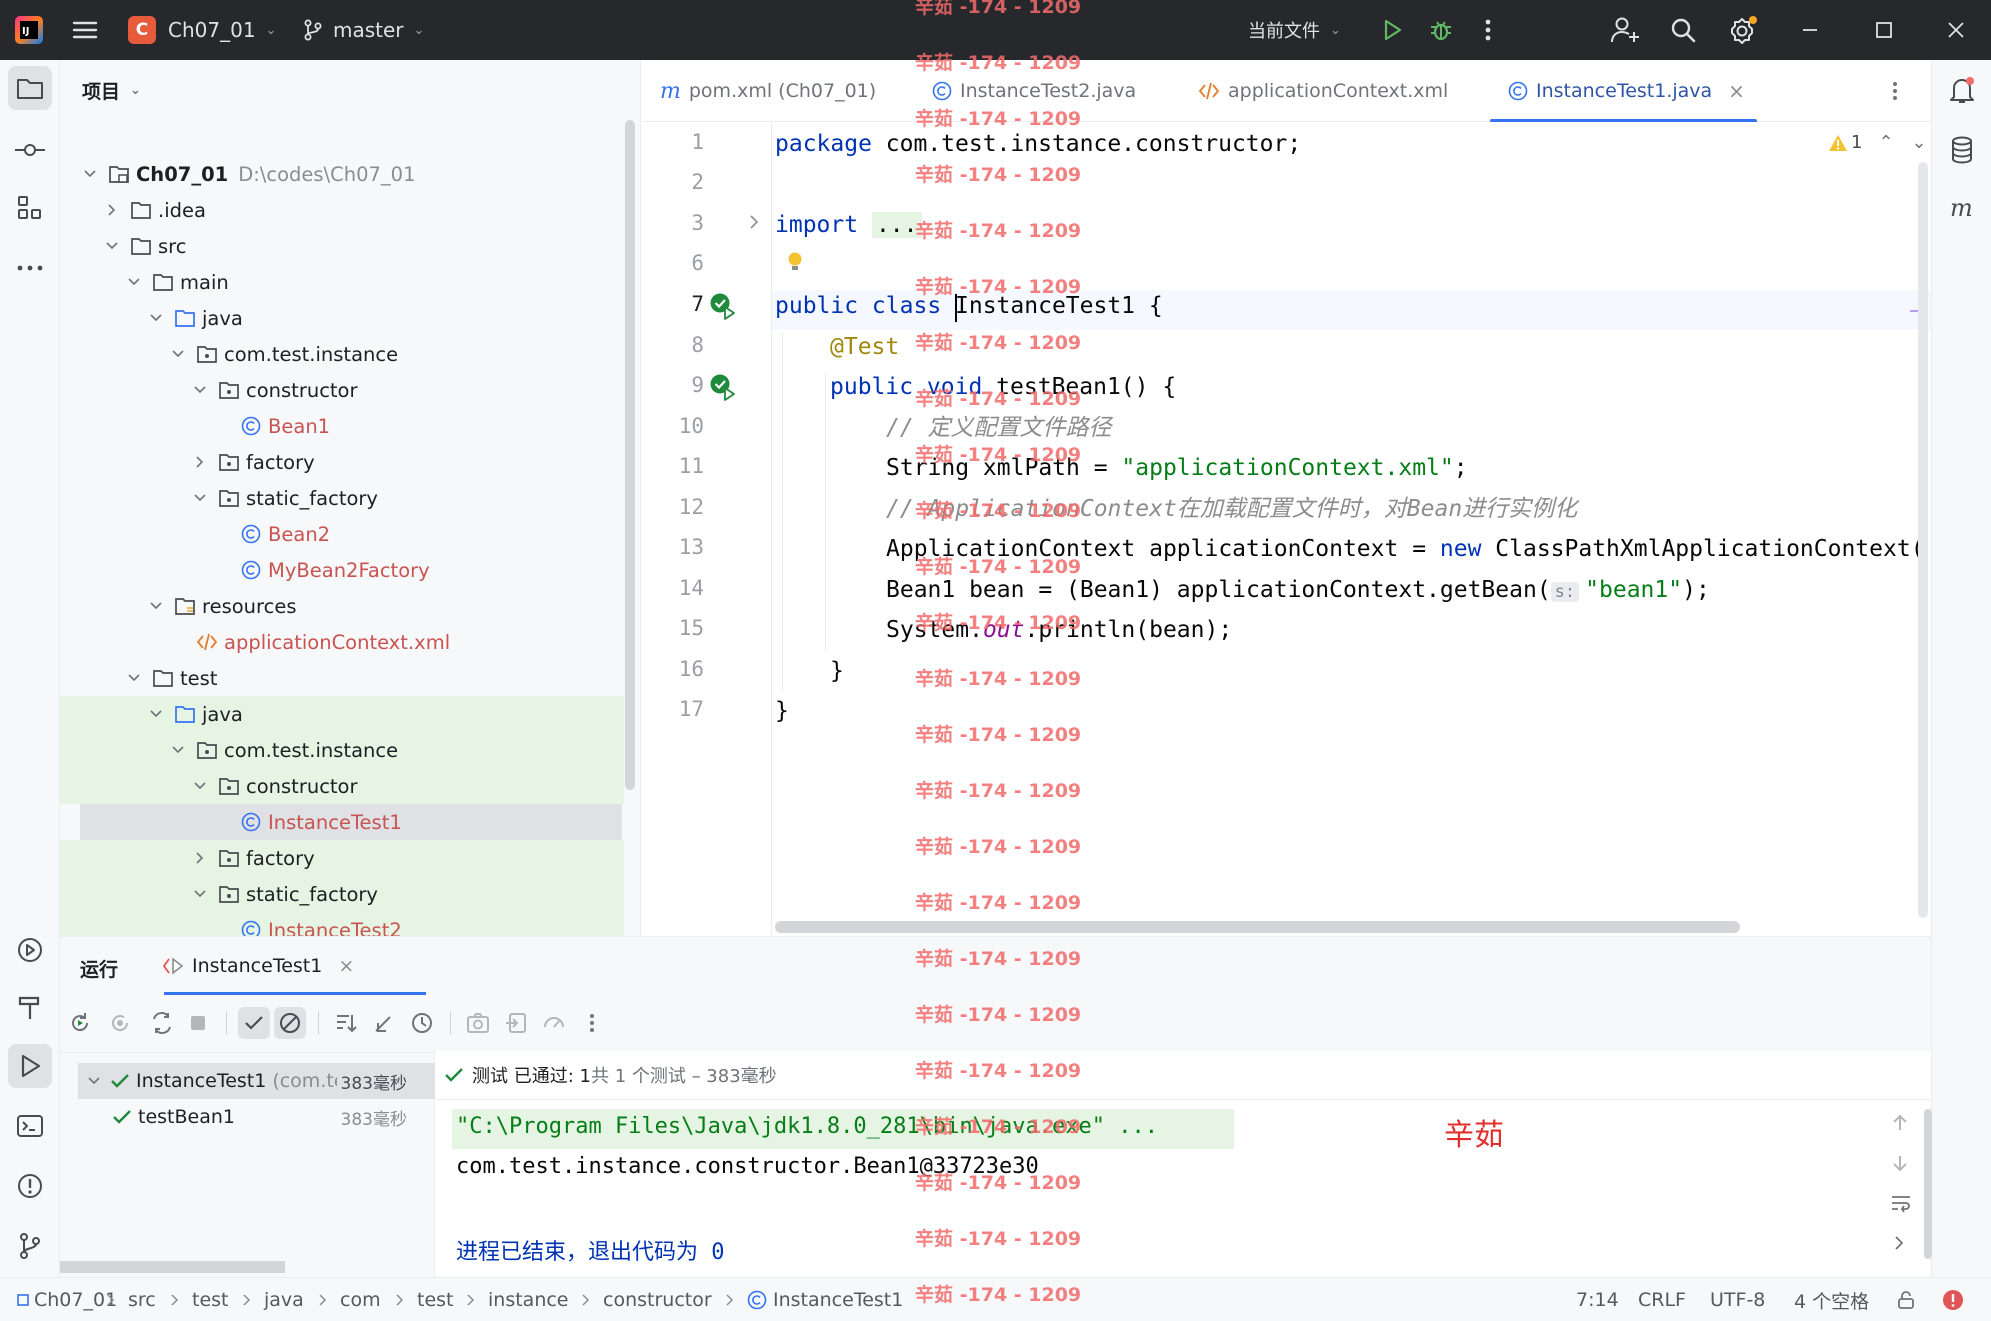 The height and width of the screenshot is (1321, 1991). What do you see at coordinates (1737, 1299) in the screenshot?
I see `file-encoding: UTF-8` at bounding box center [1737, 1299].